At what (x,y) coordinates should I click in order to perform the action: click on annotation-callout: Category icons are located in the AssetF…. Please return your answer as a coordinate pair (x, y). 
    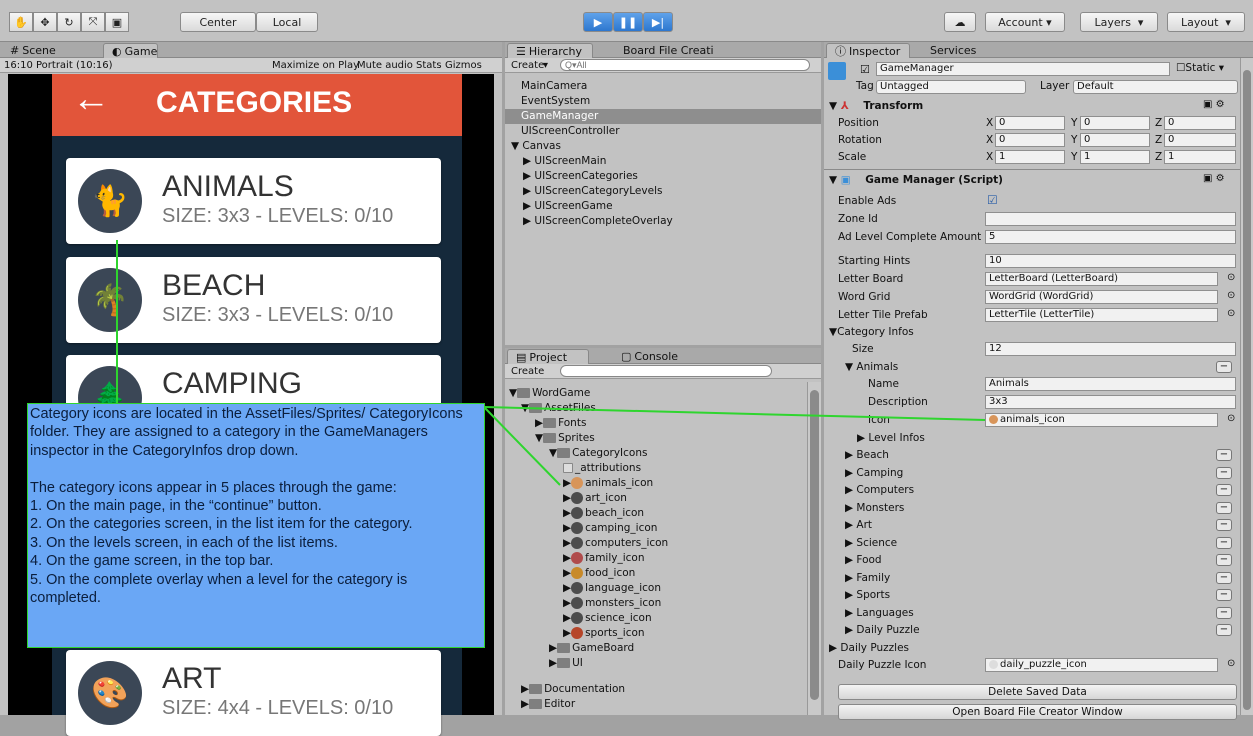
    Looking at the image, I should click on (256, 525).